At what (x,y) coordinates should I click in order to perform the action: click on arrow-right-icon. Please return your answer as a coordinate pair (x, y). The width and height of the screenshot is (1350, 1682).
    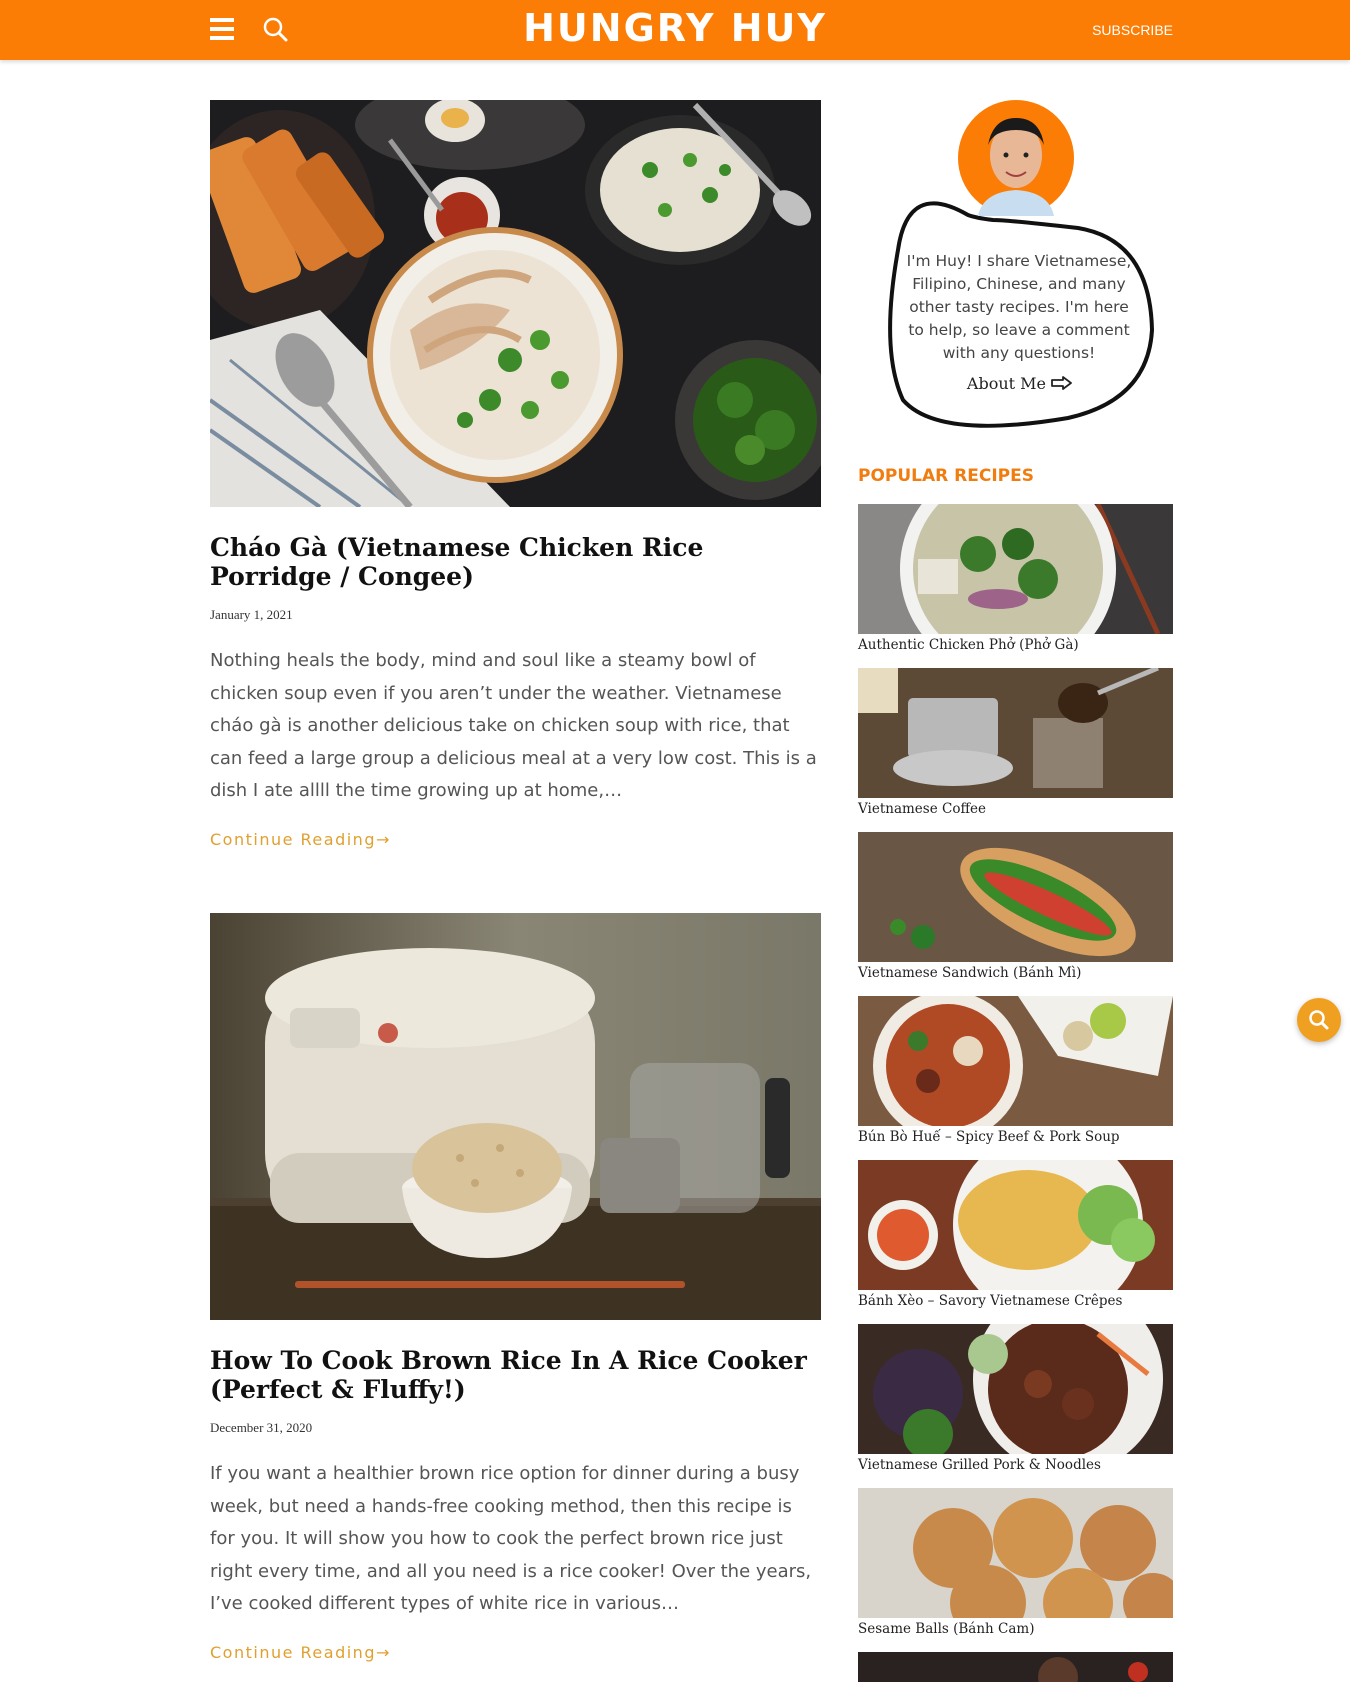
    Looking at the image, I should click on (1062, 383).